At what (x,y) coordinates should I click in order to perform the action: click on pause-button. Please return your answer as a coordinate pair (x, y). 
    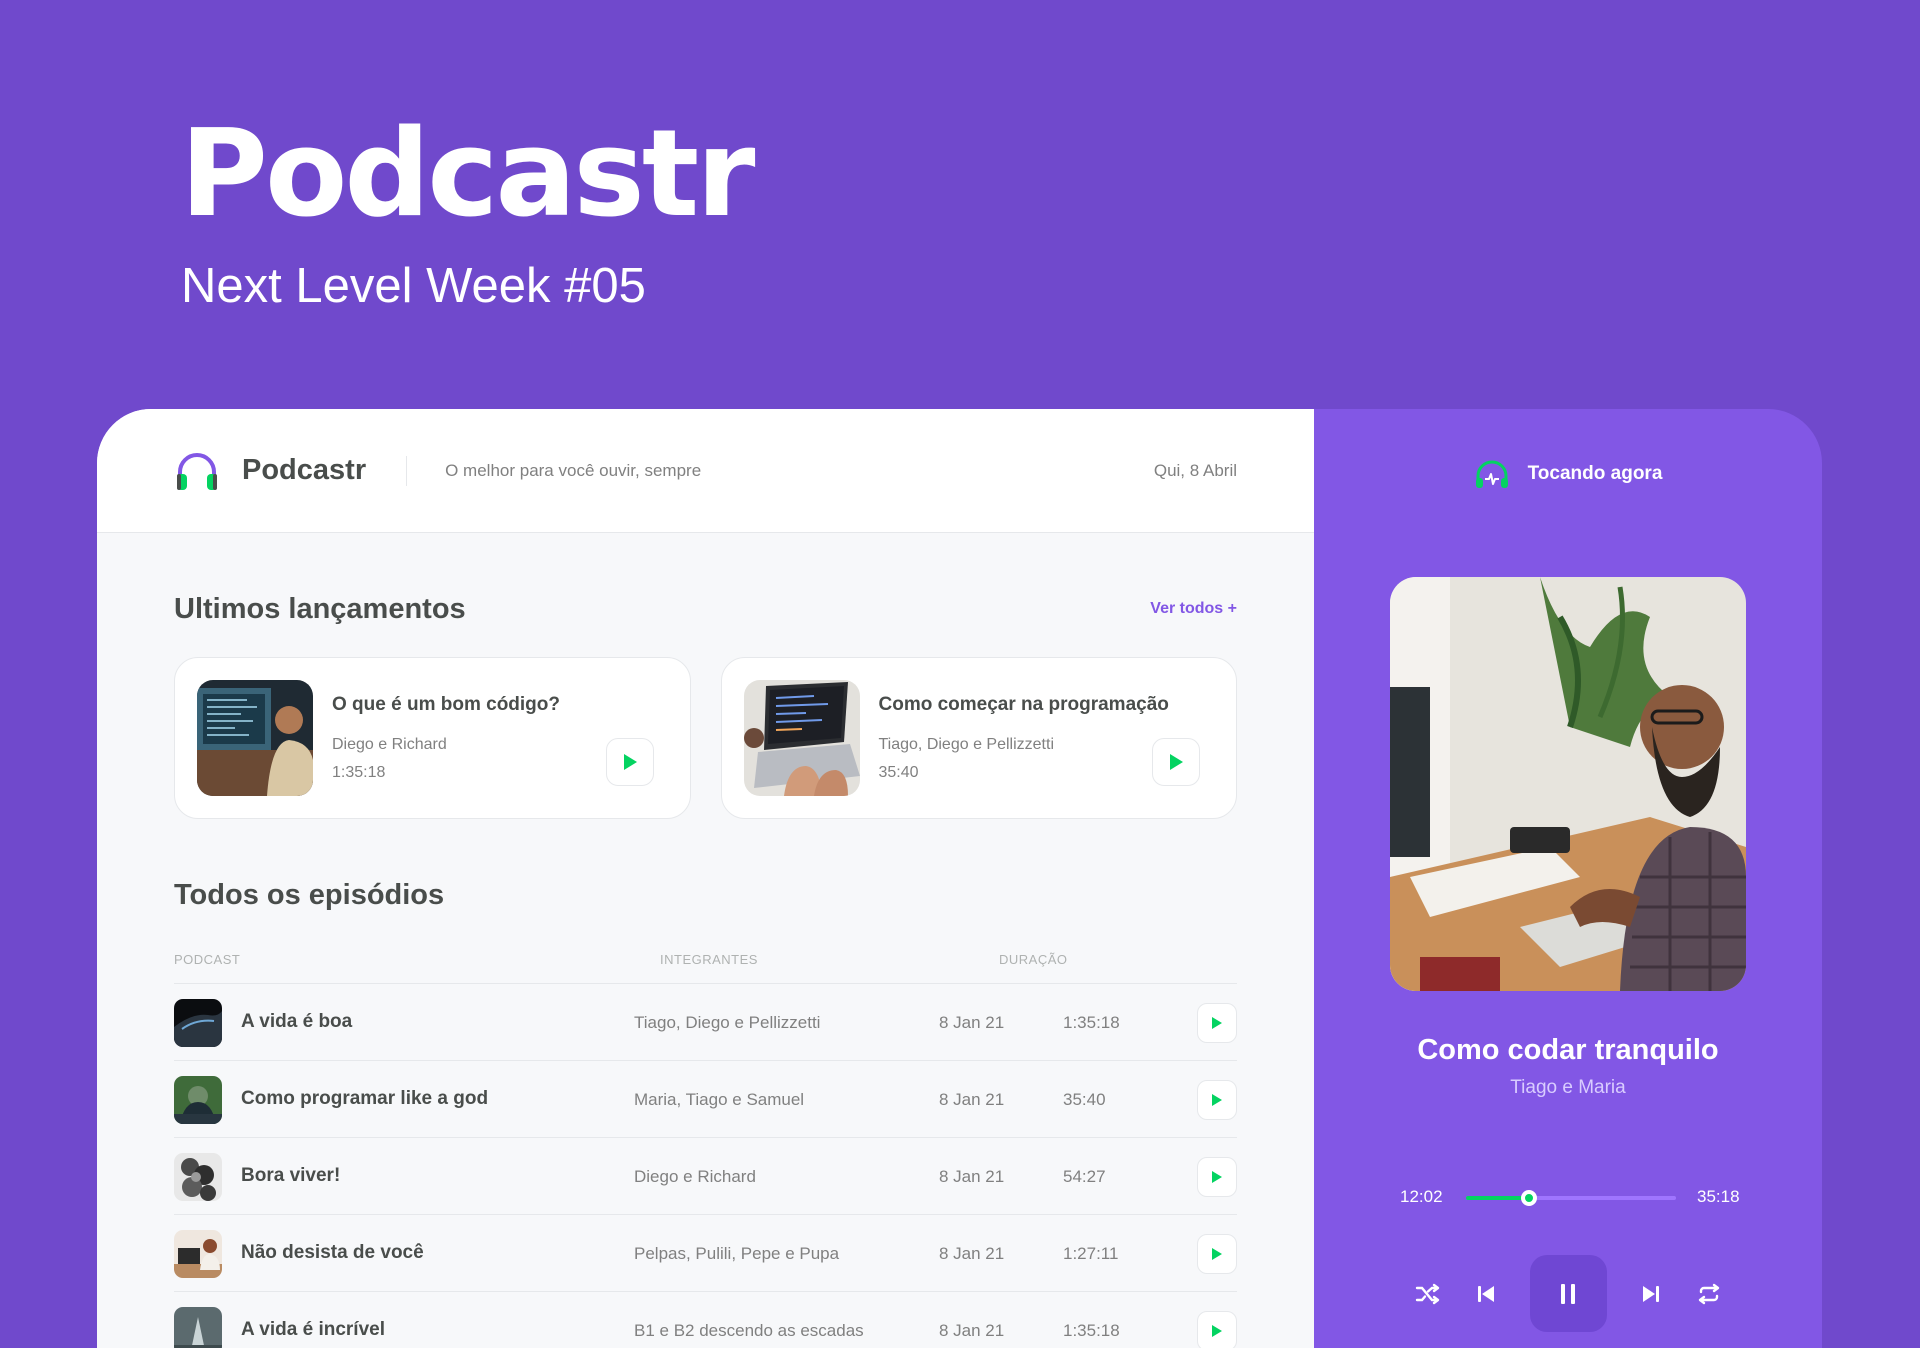
    Looking at the image, I should click on (1568, 1293).